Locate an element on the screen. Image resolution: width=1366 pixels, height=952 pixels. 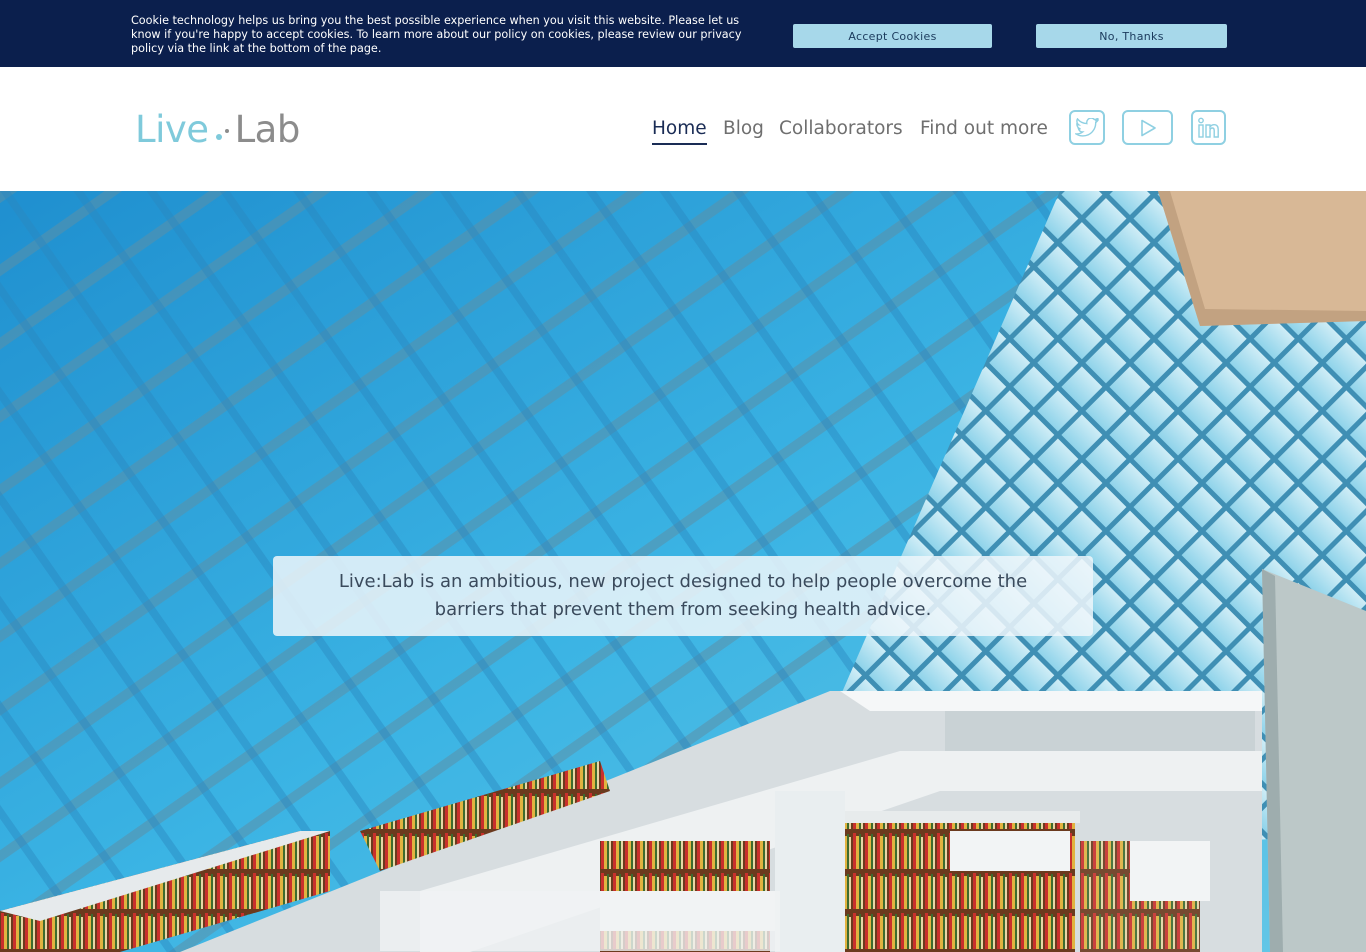
logo-word-lab: Lab is located at coordinates (267, 129).